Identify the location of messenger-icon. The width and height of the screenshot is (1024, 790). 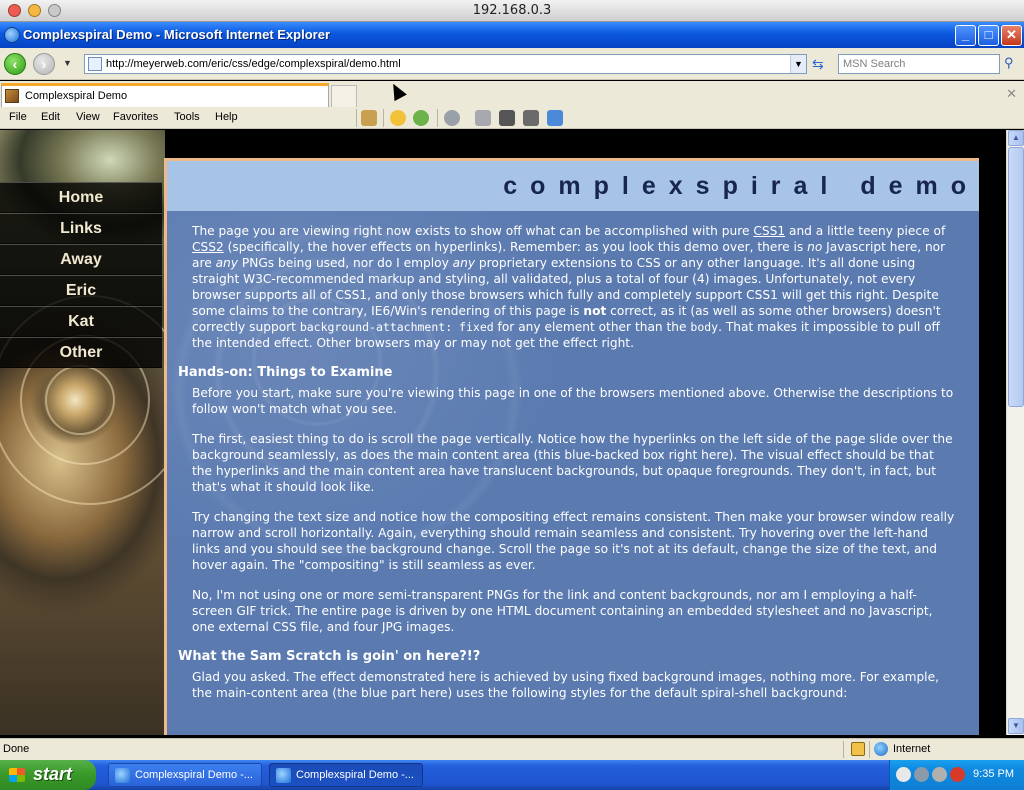
(531, 118).